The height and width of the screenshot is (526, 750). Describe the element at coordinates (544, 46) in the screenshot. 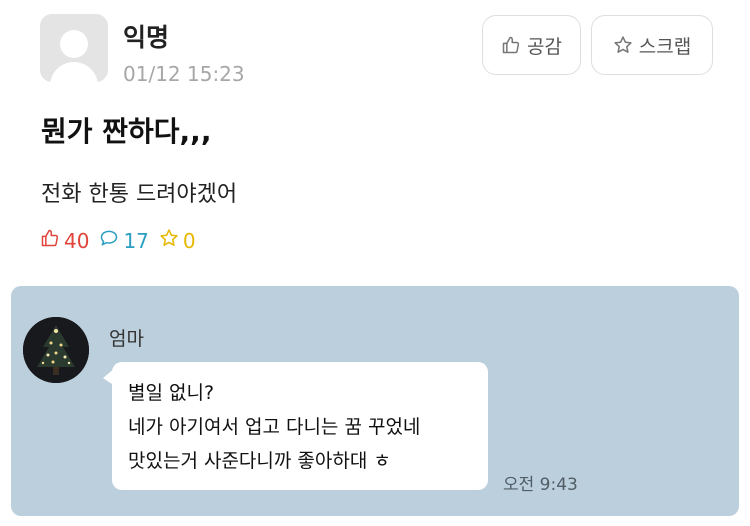

I see `like-button-label: 공감` at that location.